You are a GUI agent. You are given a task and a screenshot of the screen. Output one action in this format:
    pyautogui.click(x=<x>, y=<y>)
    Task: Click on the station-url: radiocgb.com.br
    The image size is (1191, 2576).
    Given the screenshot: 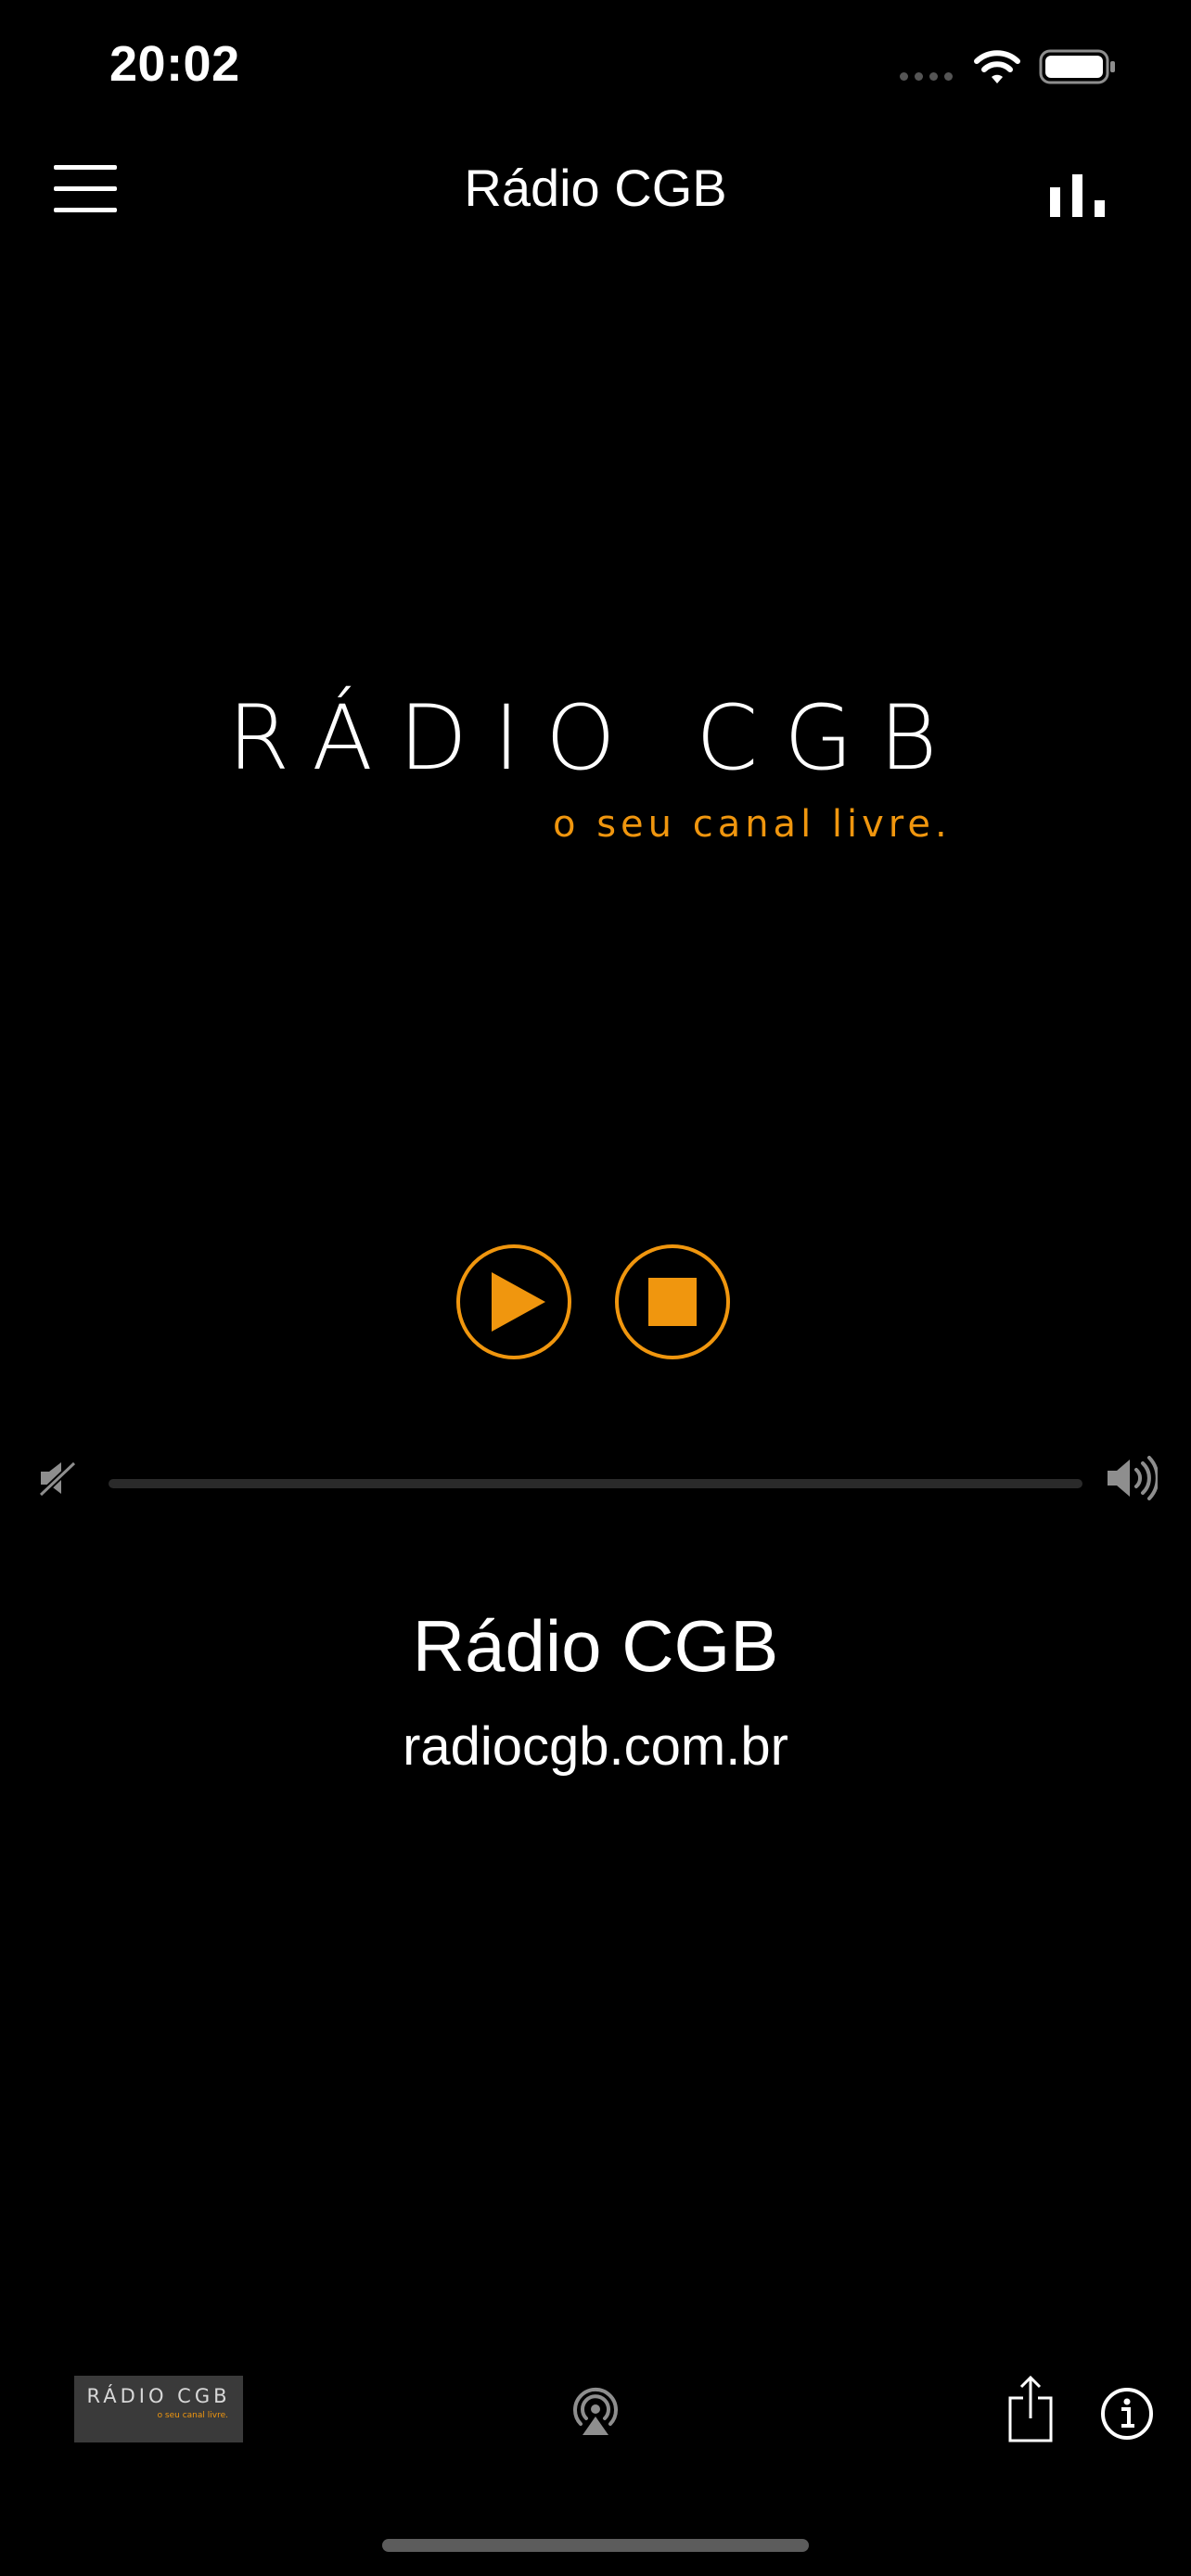 What is the action you would take?
    pyautogui.click(x=595, y=1746)
    